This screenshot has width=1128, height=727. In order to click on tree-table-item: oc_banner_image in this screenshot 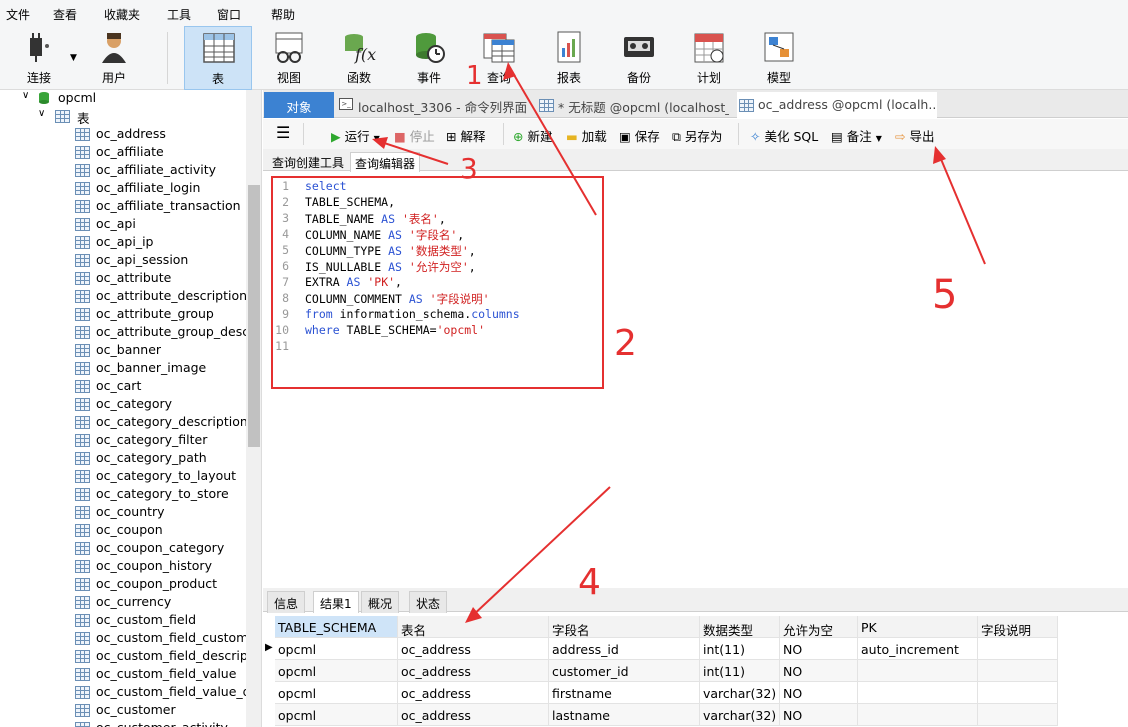, I will do `click(123, 369)`.